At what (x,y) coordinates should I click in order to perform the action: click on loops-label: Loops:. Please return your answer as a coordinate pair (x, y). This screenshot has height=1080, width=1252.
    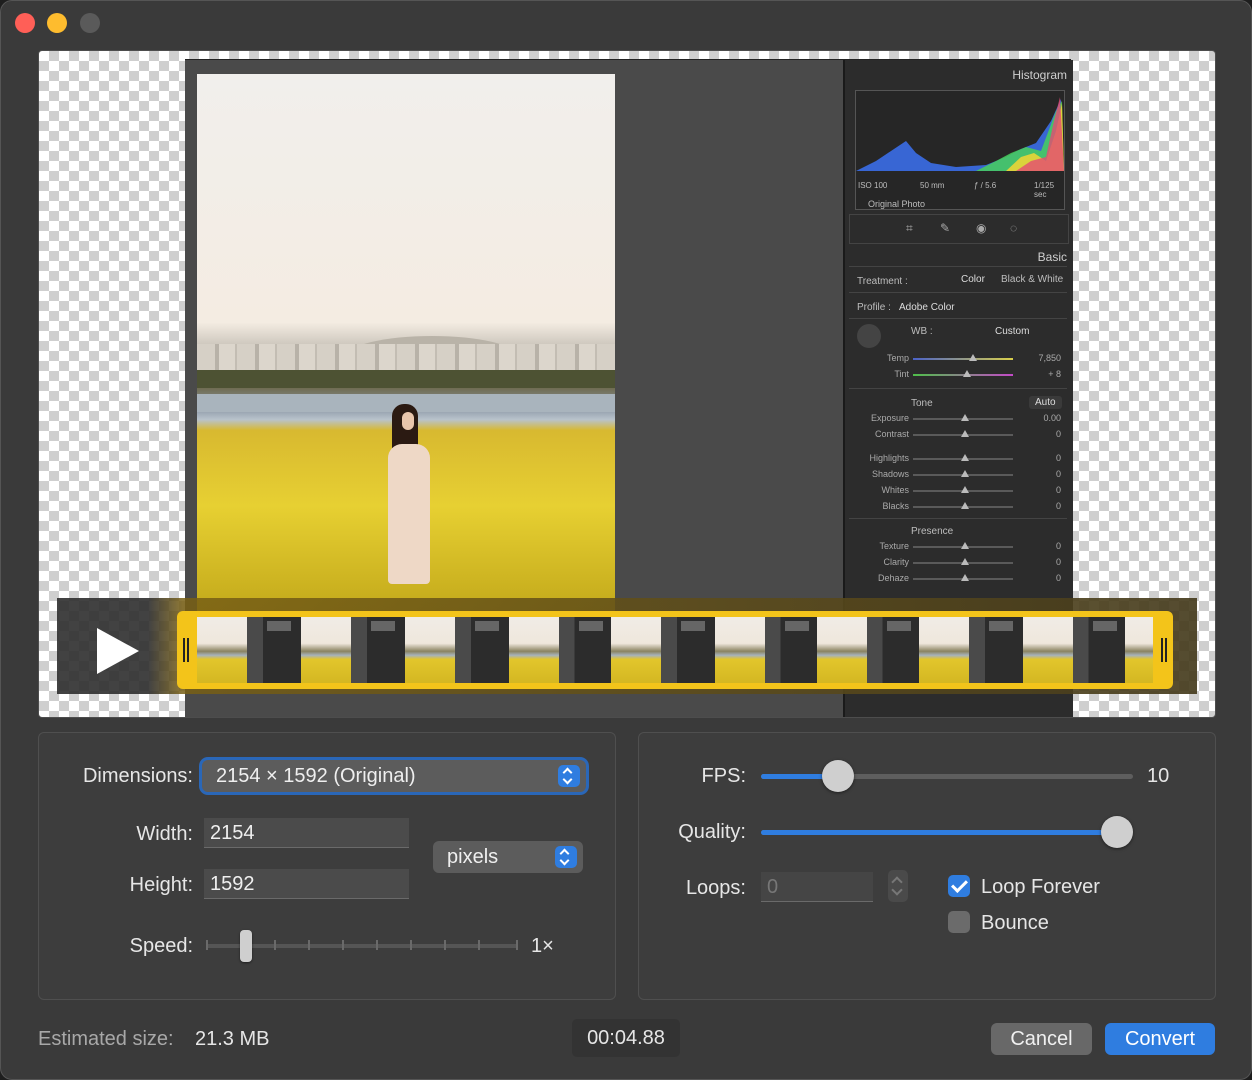
    Looking at the image, I should click on (715, 888).